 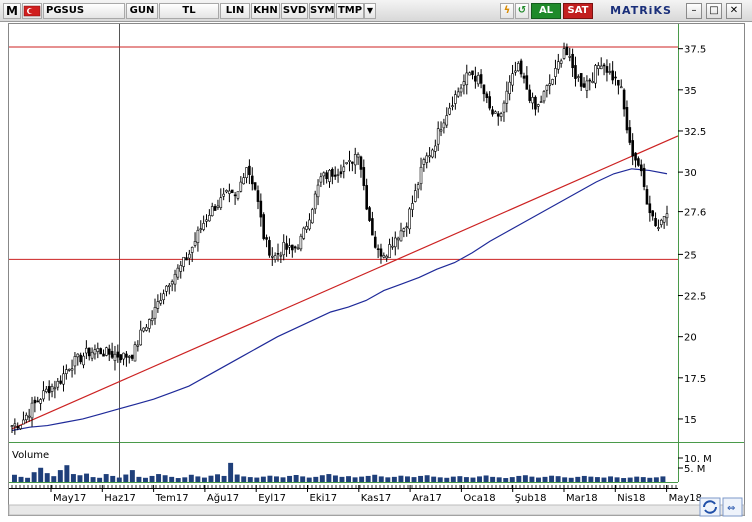 What do you see at coordinates (690, 91) in the screenshot?
I see `y-tick-label: 35` at bounding box center [690, 91].